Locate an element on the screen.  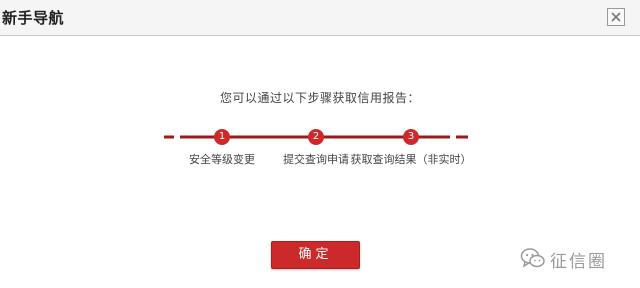
watermark-text: 征信圈 is located at coordinates (578, 262).